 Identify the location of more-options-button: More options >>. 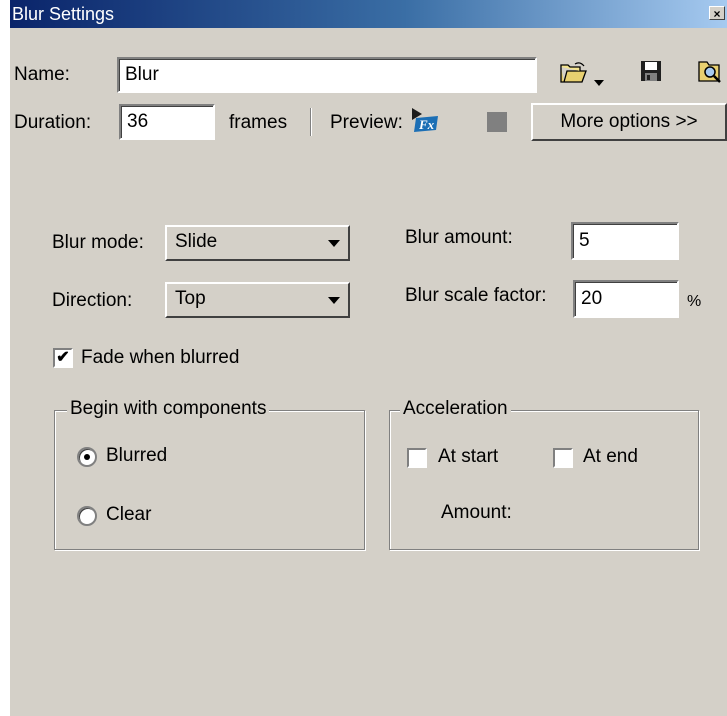
(629, 122).